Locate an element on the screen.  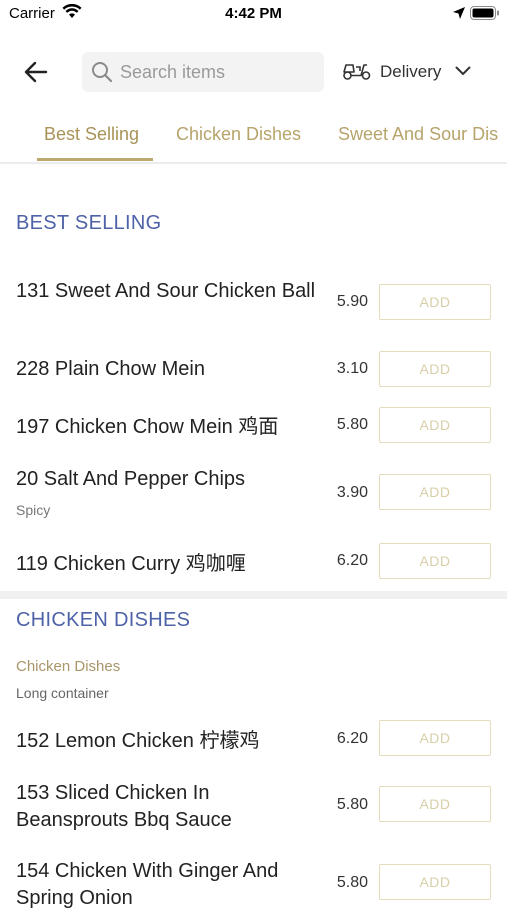
status-time: 4:42 PM is located at coordinates (253, 13).